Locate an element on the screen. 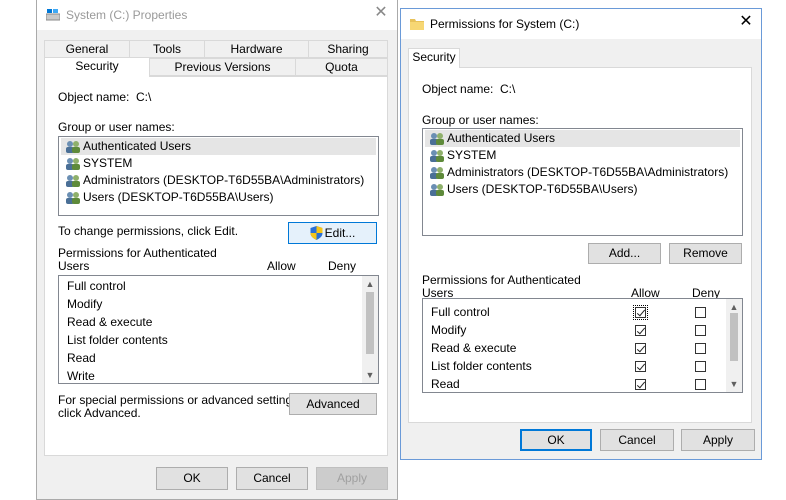  change-hint: To change permissions, click Edit. is located at coordinates (148, 231).